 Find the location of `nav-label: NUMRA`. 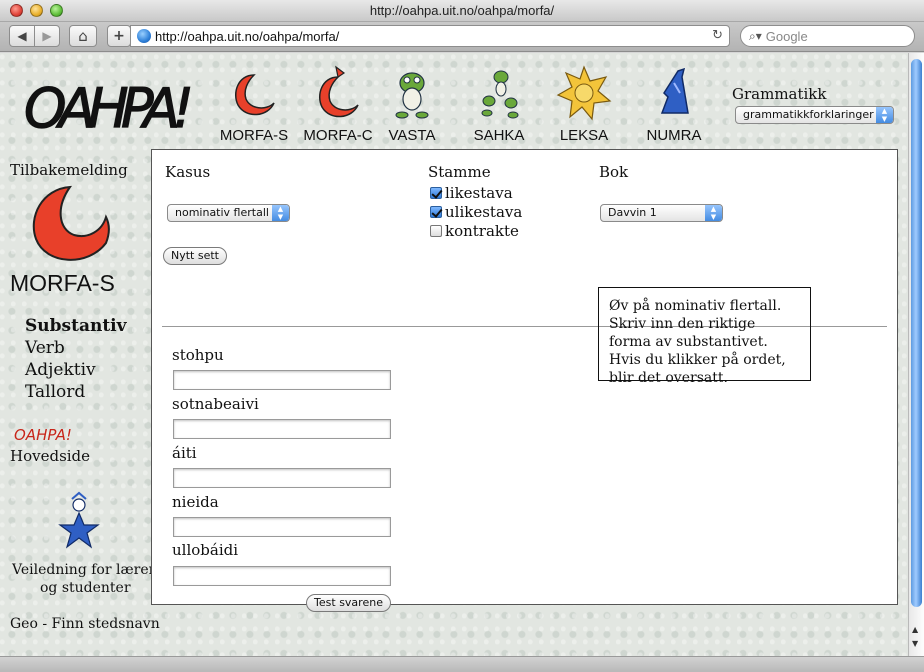

nav-label: NUMRA is located at coordinates (674, 135).